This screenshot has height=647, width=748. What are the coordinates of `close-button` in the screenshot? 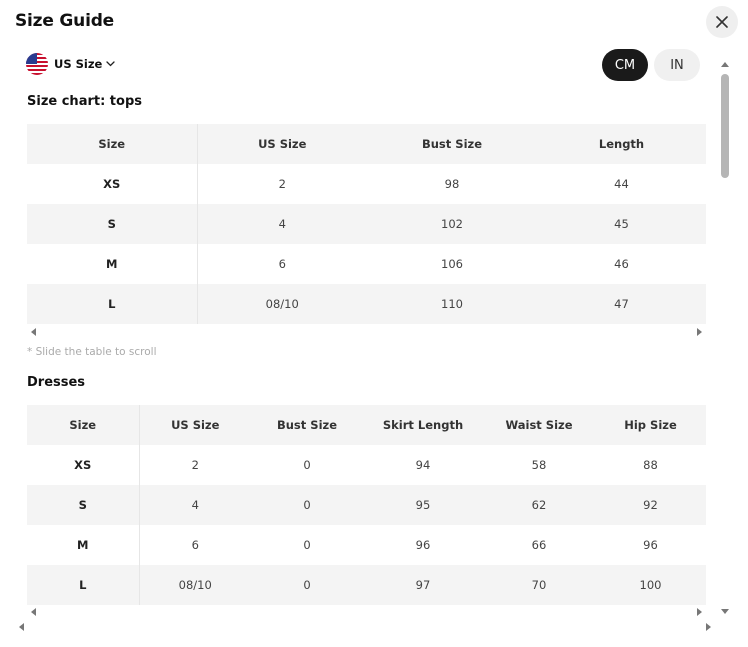 It's located at (722, 22).